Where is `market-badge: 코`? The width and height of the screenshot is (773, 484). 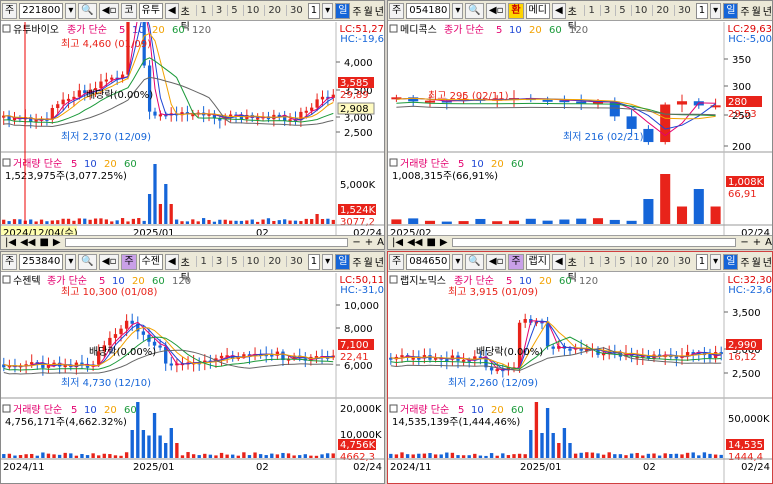 market-badge: 코 is located at coordinates (129, 10).